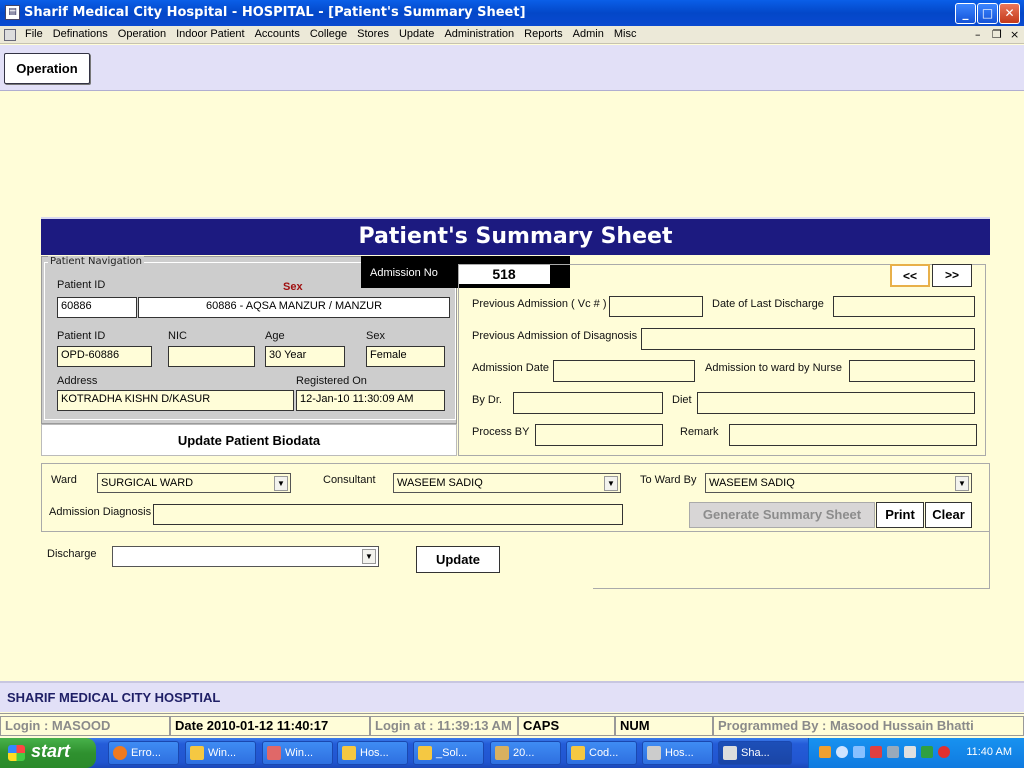  What do you see at coordinates (768, 304) in the screenshot?
I see `date-last-discharge-label: Date of Last Discharge` at bounding box center [768, 304].